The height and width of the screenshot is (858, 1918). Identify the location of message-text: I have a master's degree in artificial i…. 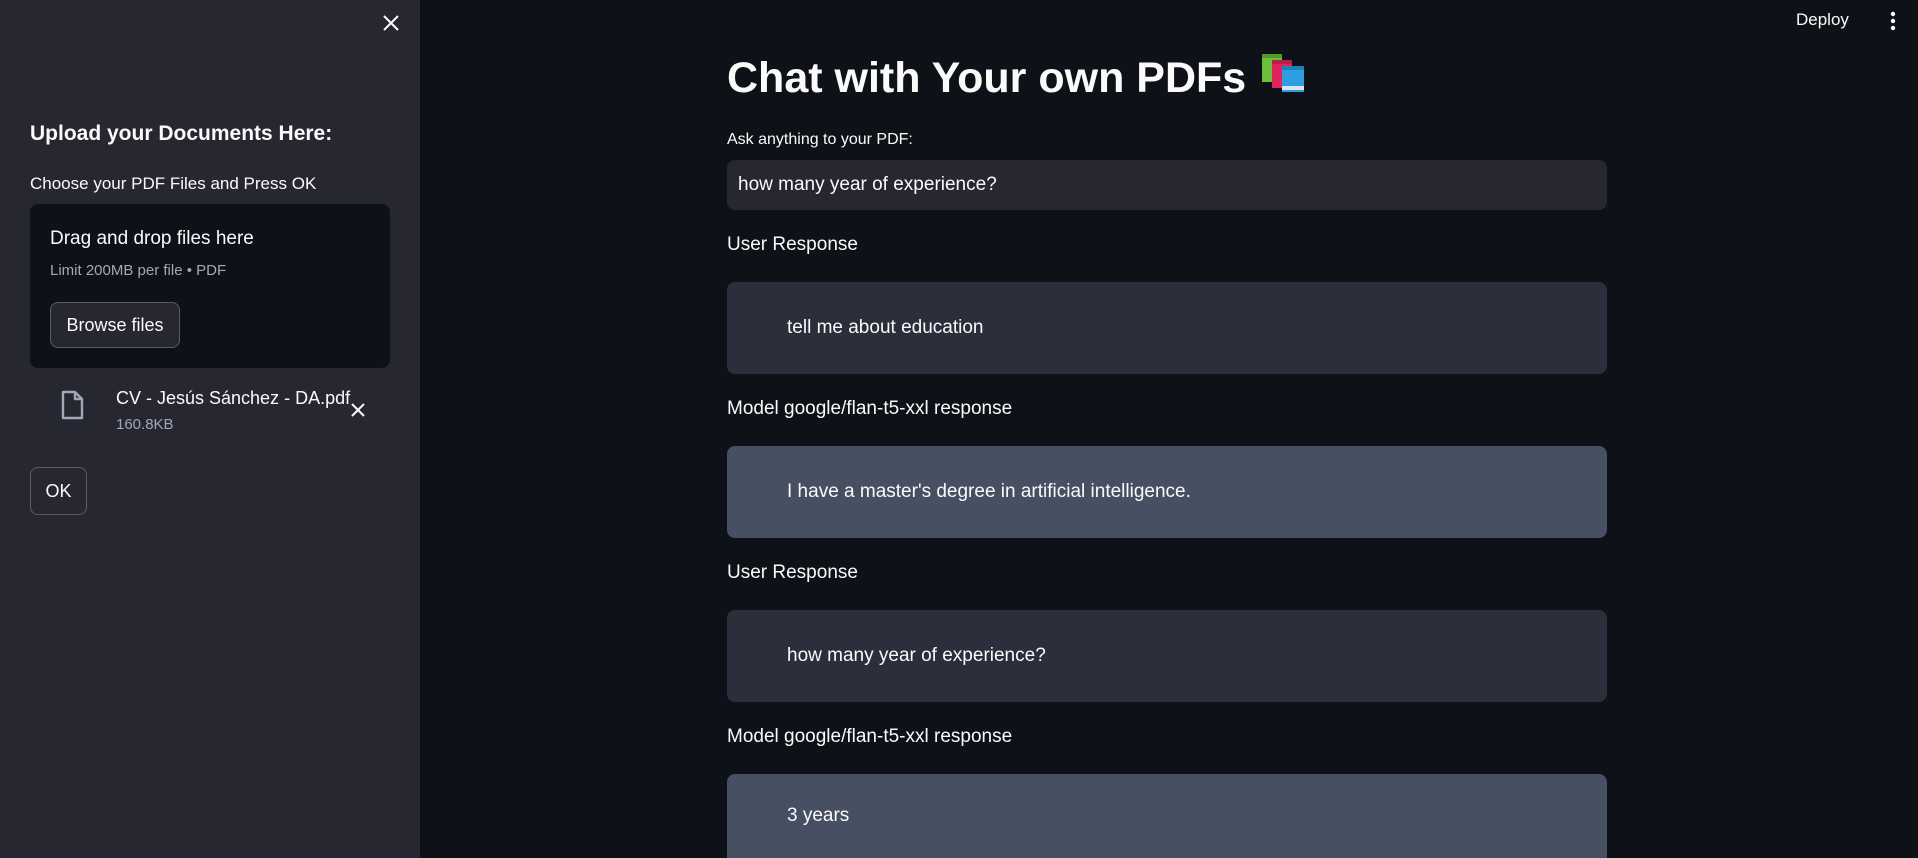
(989, 491).